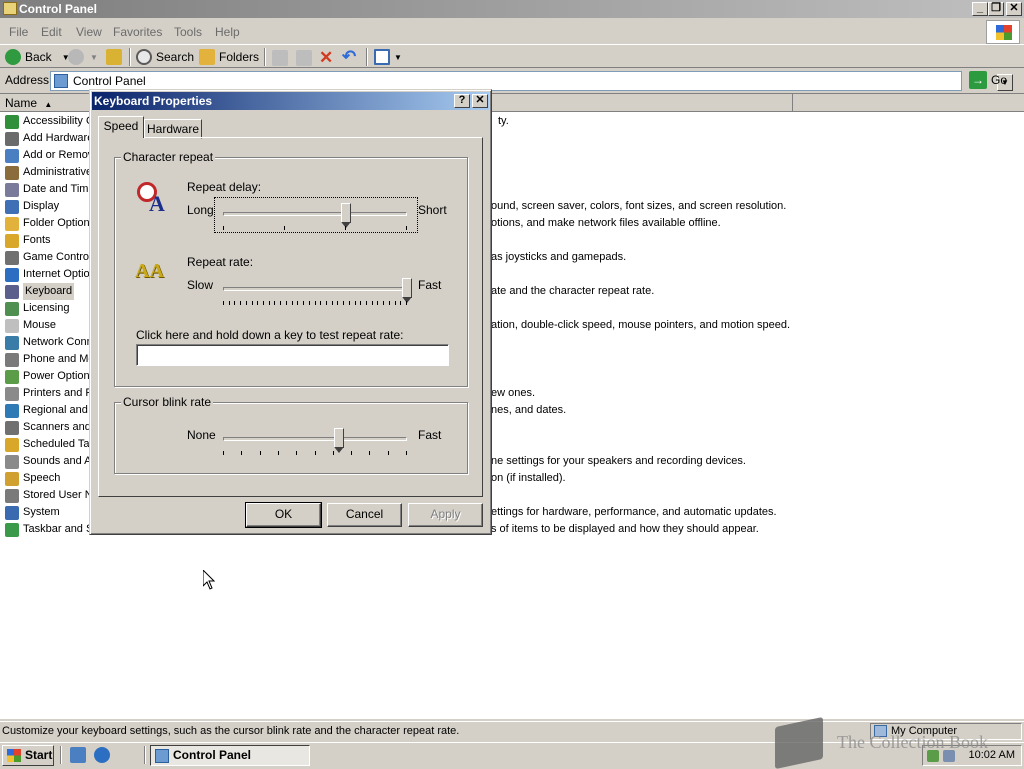 The width and height of the screenshot is (1024, 769). What do you see at coordinates (283, 515) in the screenshot?
I see `ok-button: OK` at bounding box center [283, 515].